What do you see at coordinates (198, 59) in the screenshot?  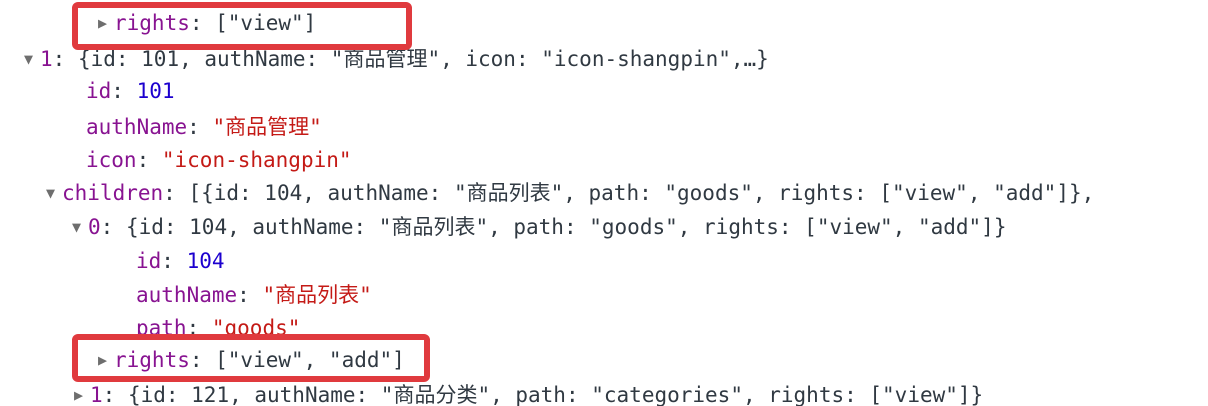 I see `token: : {id: 101, authName: "` at bounding box center [198, 59].